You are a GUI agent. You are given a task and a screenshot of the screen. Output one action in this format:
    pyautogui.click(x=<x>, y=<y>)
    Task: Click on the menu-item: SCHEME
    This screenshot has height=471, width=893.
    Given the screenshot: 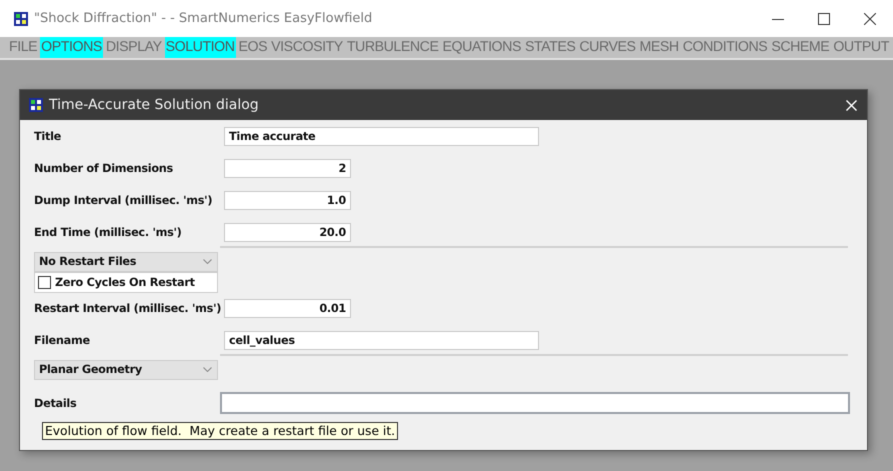 What is the action you would take?
    pyautogui.click(x=800, y=47)
    